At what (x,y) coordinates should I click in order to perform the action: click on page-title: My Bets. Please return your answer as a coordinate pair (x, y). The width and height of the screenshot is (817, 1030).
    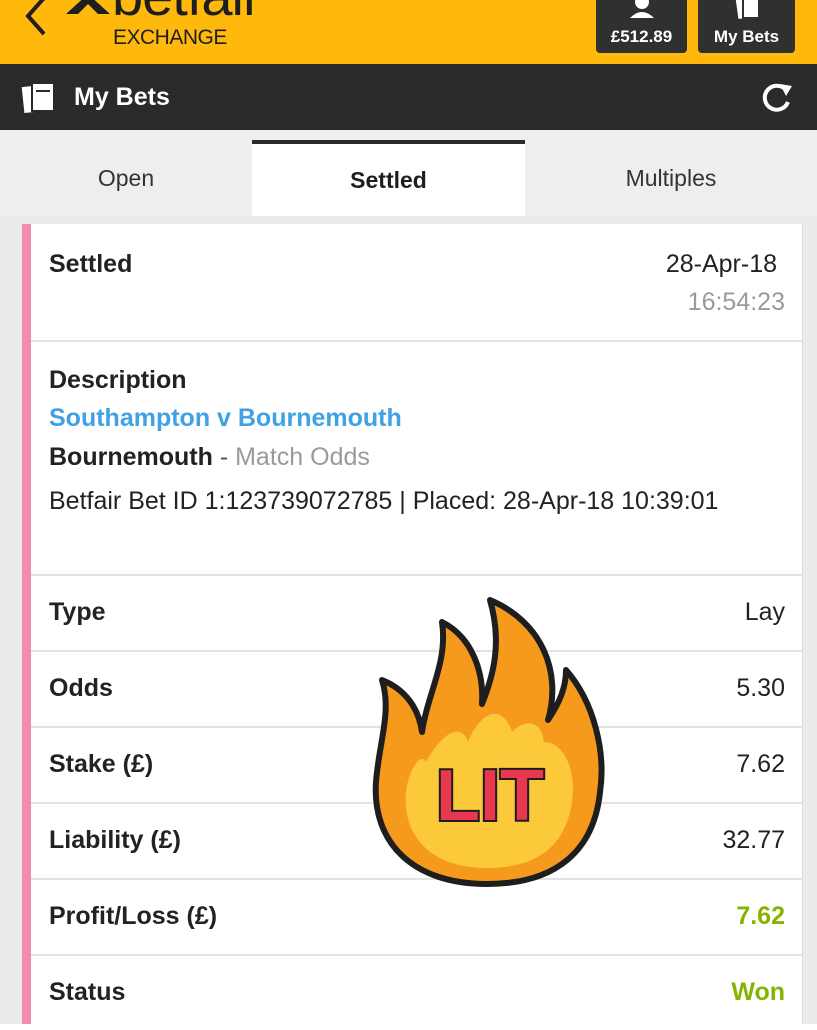
    Looking at the image, I should click on (122, 97).